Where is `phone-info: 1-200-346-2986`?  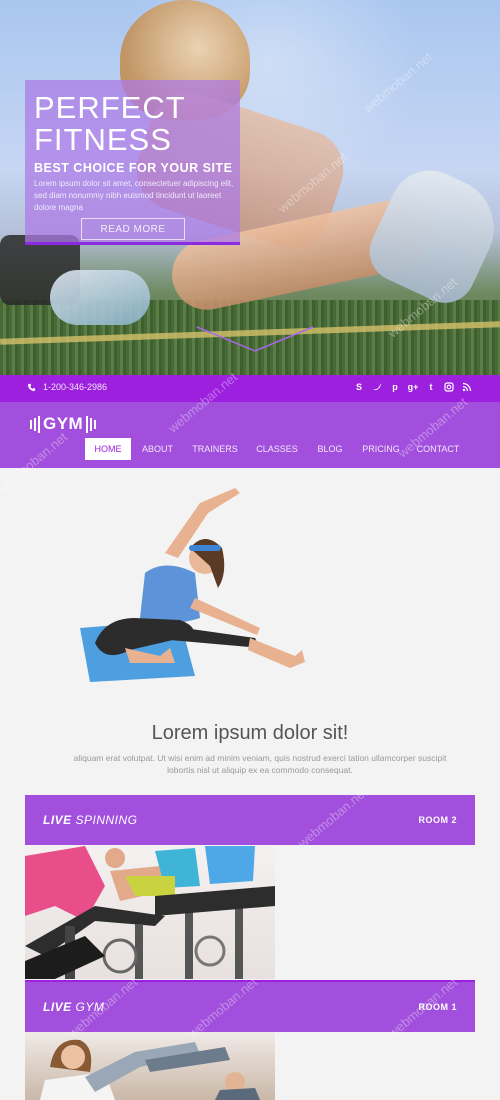
phone-info: 1-200-346-2986 is located at coordinates (67, 387).